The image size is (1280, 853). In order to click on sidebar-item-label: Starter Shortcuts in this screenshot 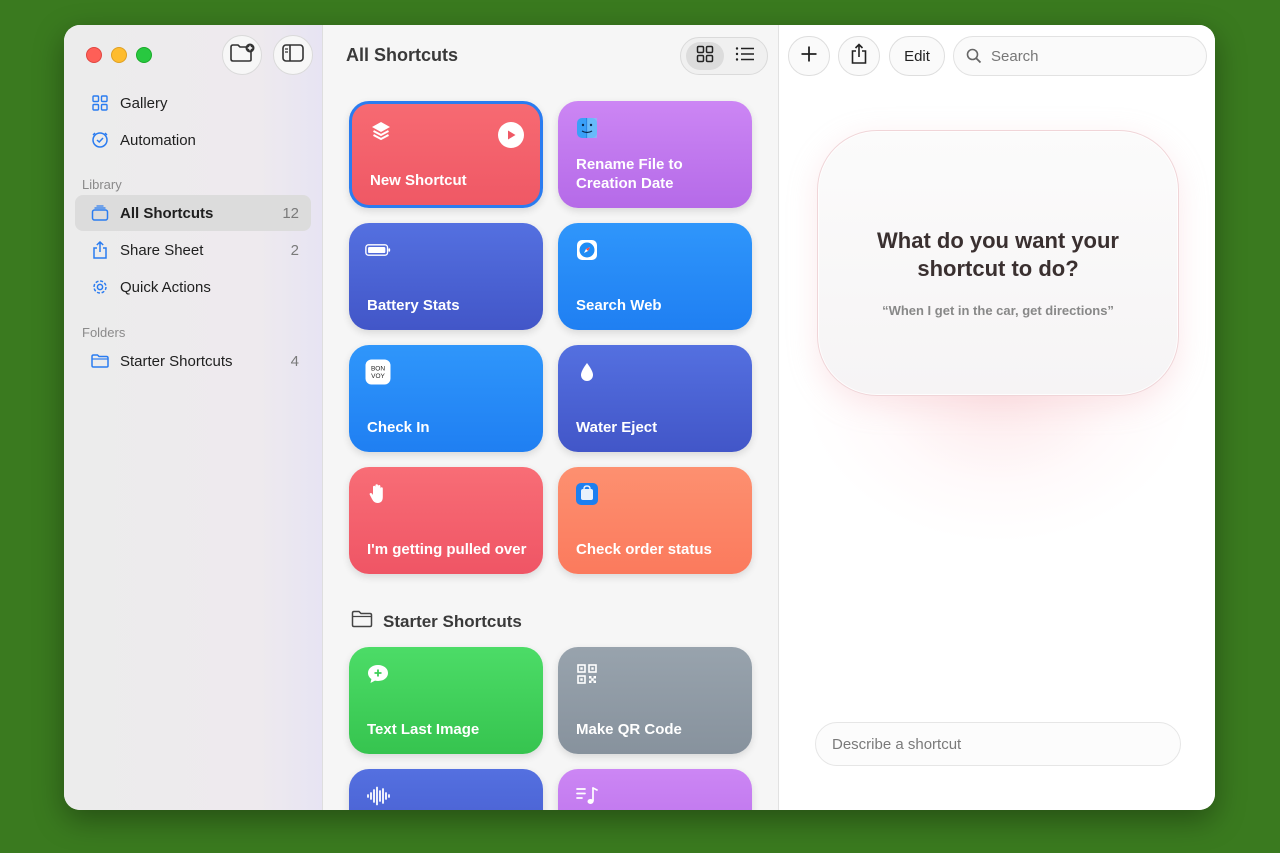, I will do `click(176, 361)`.